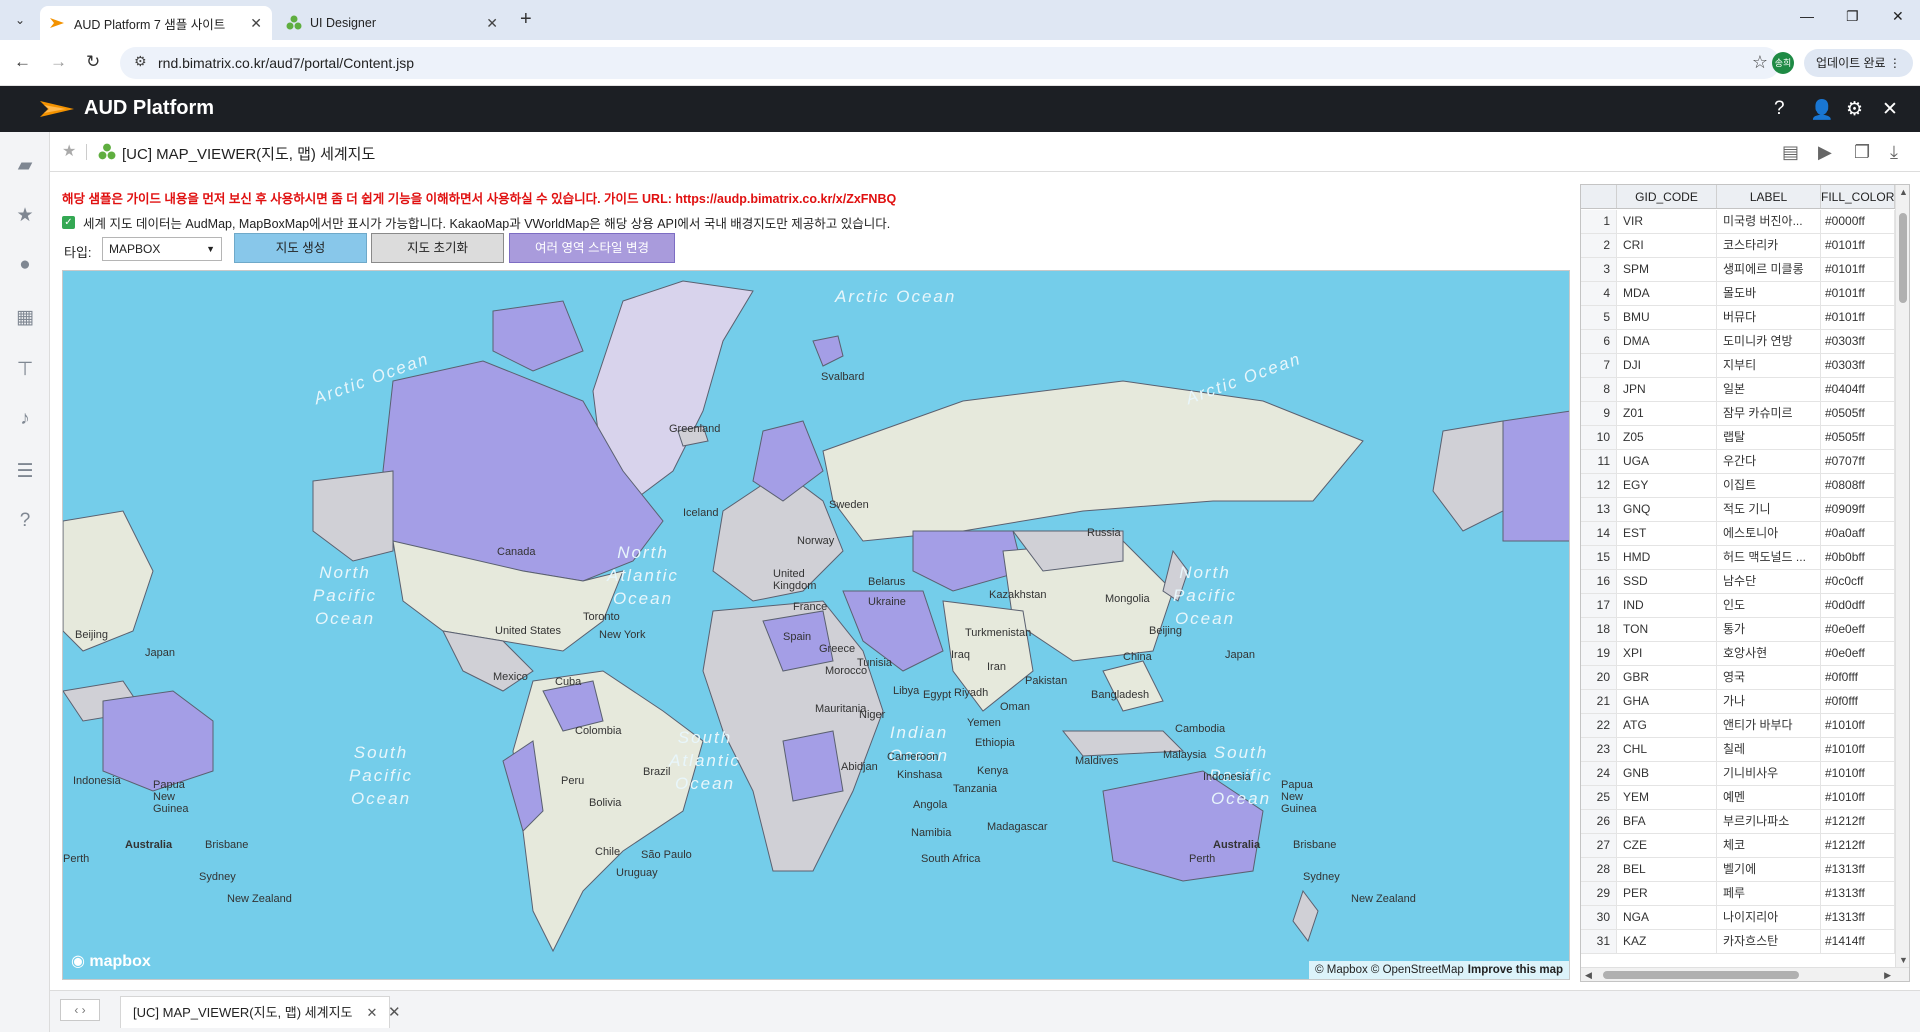 The image size is (1920, 1032). I want to click on row-number: 9, so click(1599, 413).